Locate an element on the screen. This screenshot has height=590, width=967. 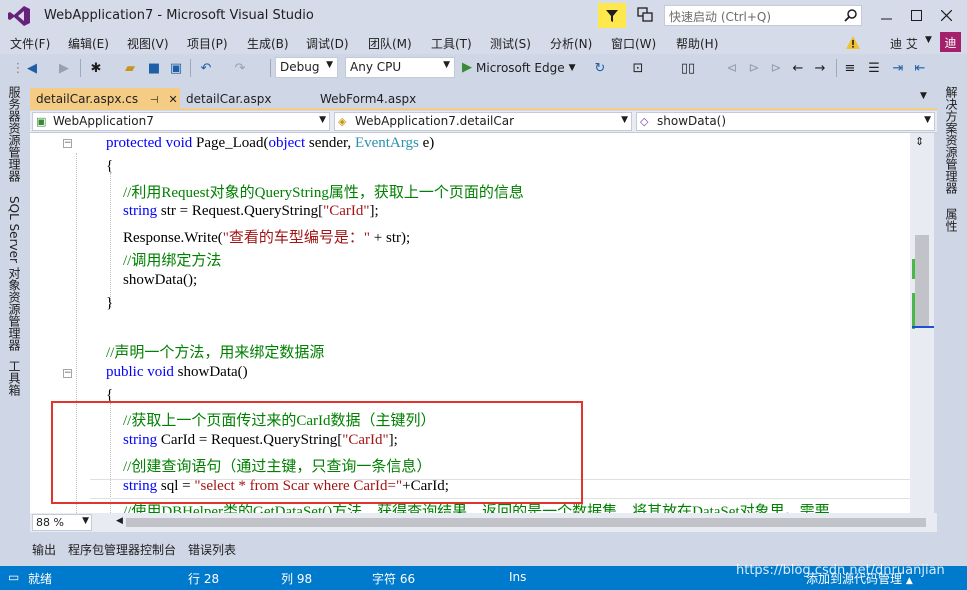
toolbox-tab: 工具箱 is located at coordinates (14, 378).